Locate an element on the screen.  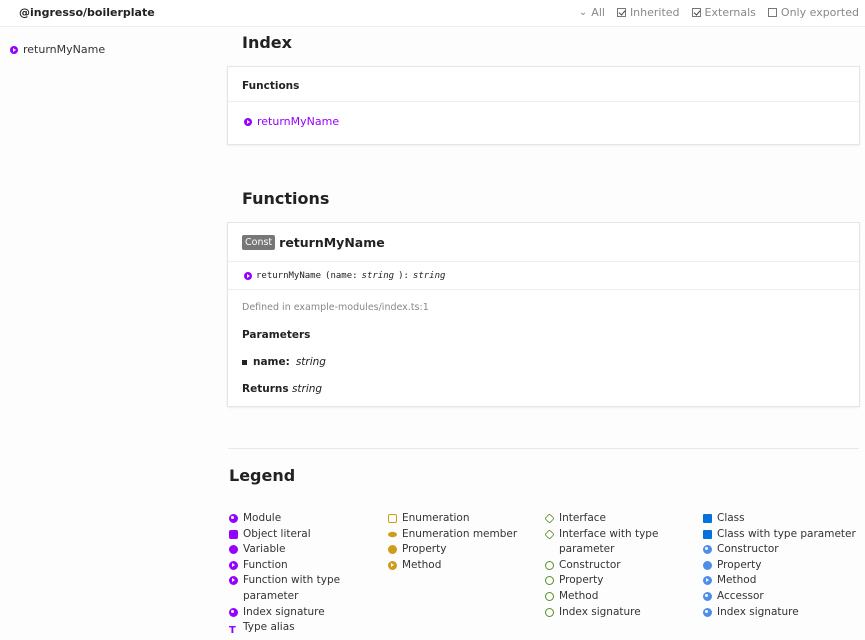
inherited-toggle: Inherited is located at coordinates (648, 12).